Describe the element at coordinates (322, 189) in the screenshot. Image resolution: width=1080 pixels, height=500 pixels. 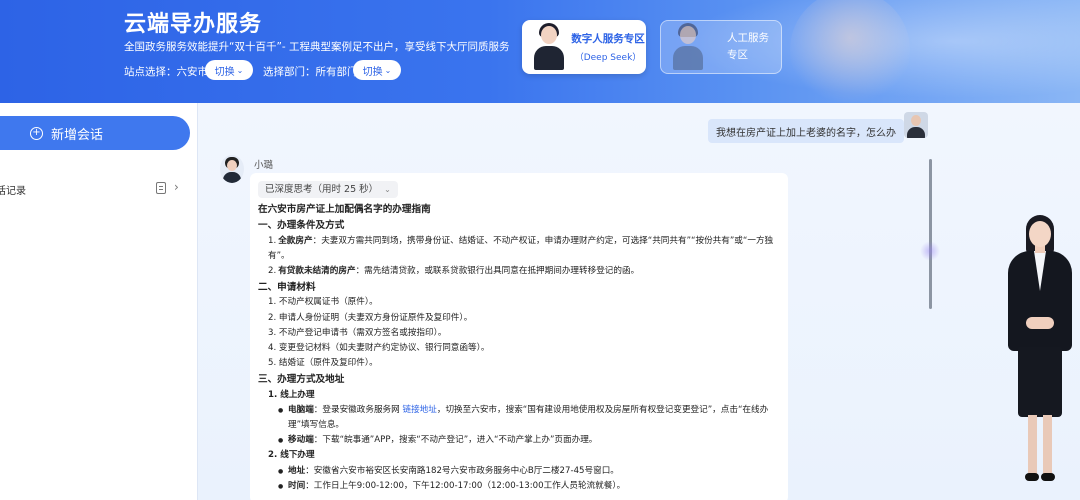
I see `deep-thinking-label: 已深度思考（用时 25 秒）` at that location.